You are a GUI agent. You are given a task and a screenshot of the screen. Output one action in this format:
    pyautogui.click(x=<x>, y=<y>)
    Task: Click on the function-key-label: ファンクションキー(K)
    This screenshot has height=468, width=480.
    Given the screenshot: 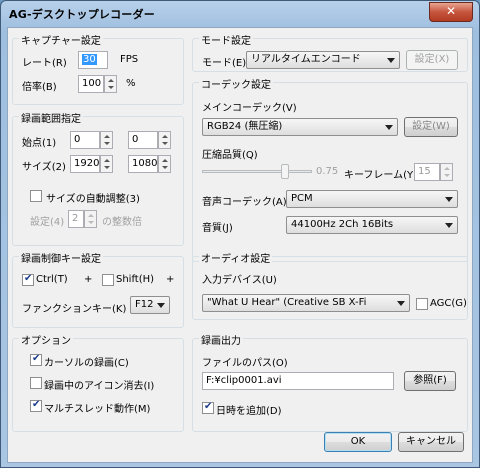 What is the action you would take?
    pyautogui.click(x=74, y=309)
    